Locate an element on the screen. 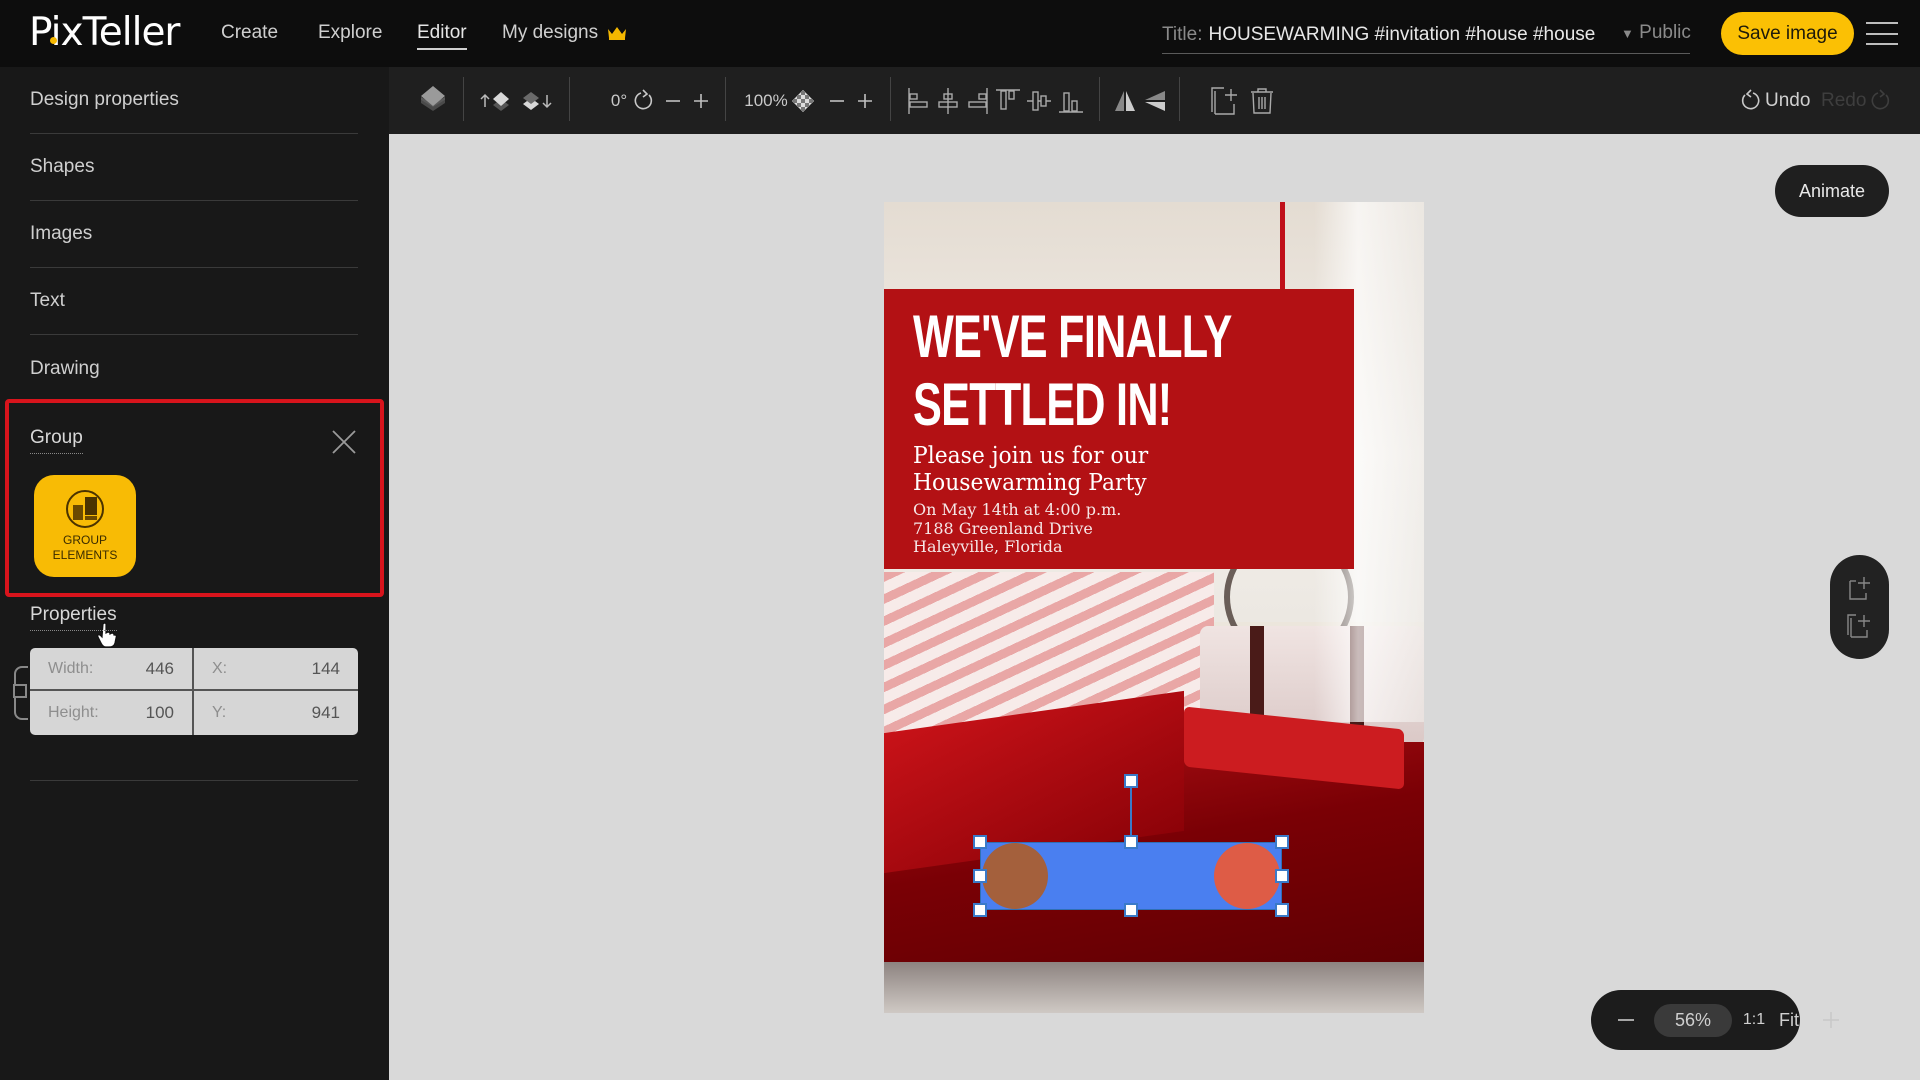 The height and width of the screenshot is (1080, 1920). rotate-plus-button is located at coordinates (701, 100).